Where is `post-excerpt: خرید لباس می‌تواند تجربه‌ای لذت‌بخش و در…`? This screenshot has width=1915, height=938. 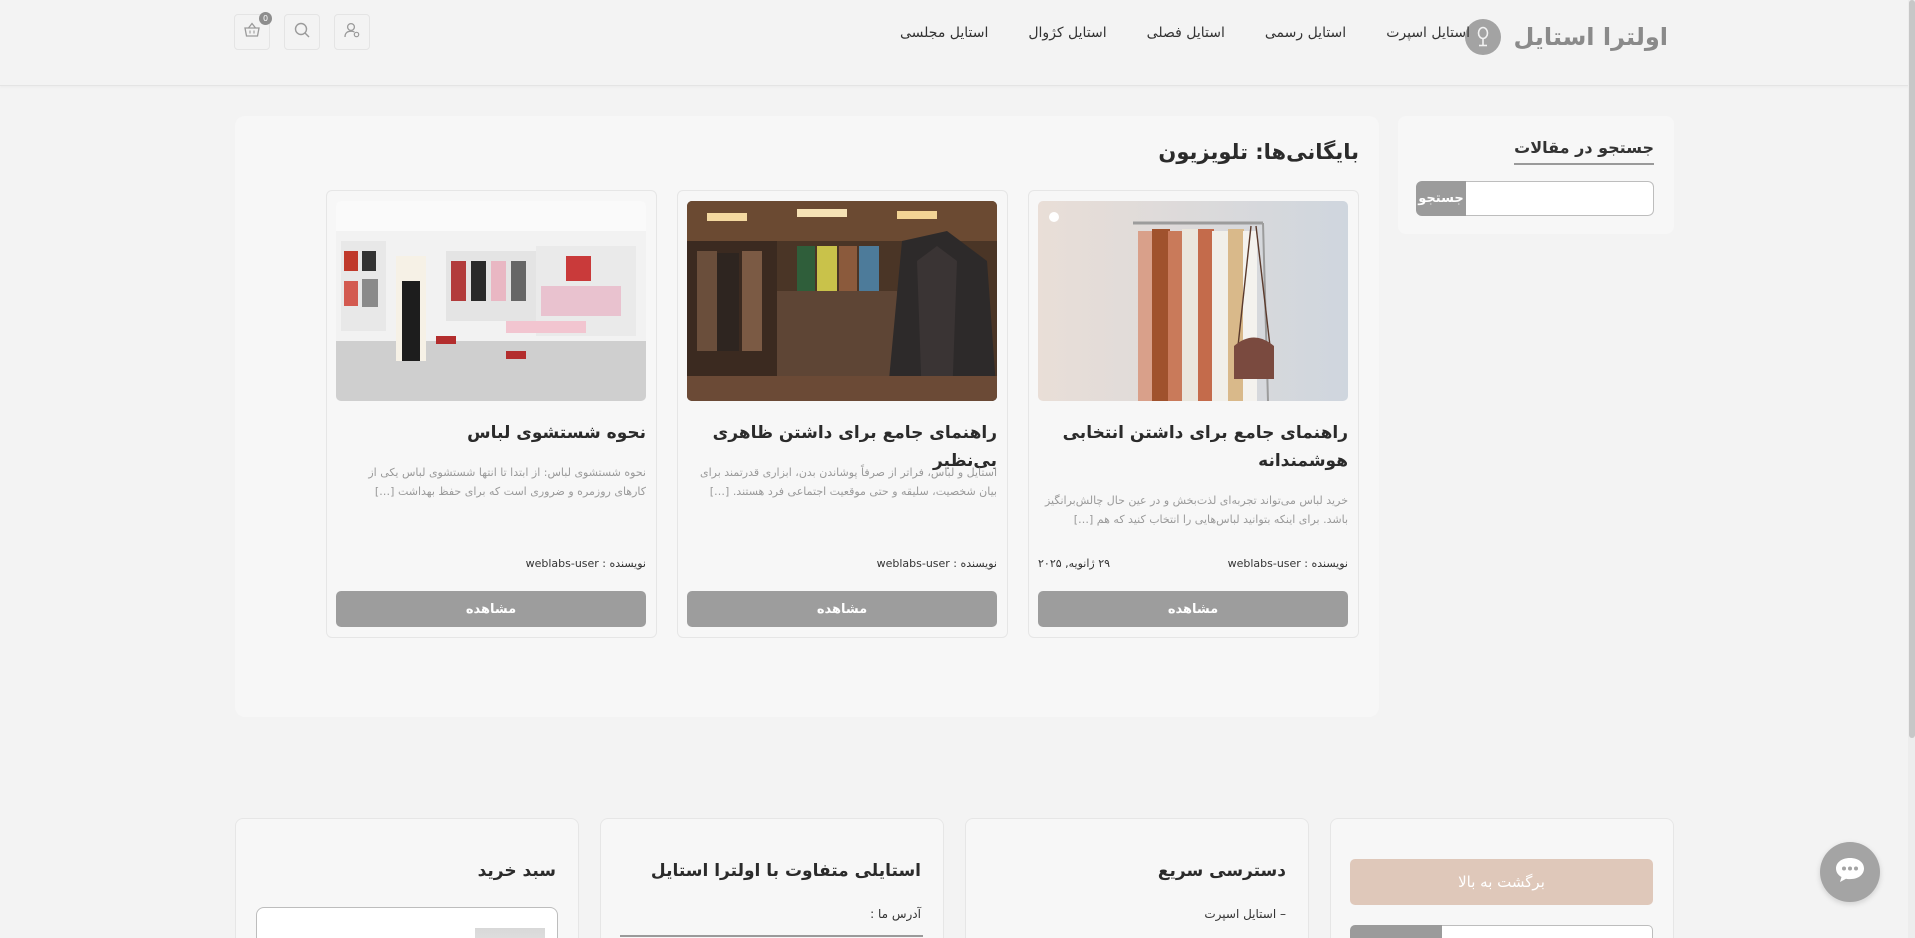
post-excerpt: خرید لباس می‌تواند تجربه‌ای لذت‌بخش و در… is located at coordinates (1196, 510).